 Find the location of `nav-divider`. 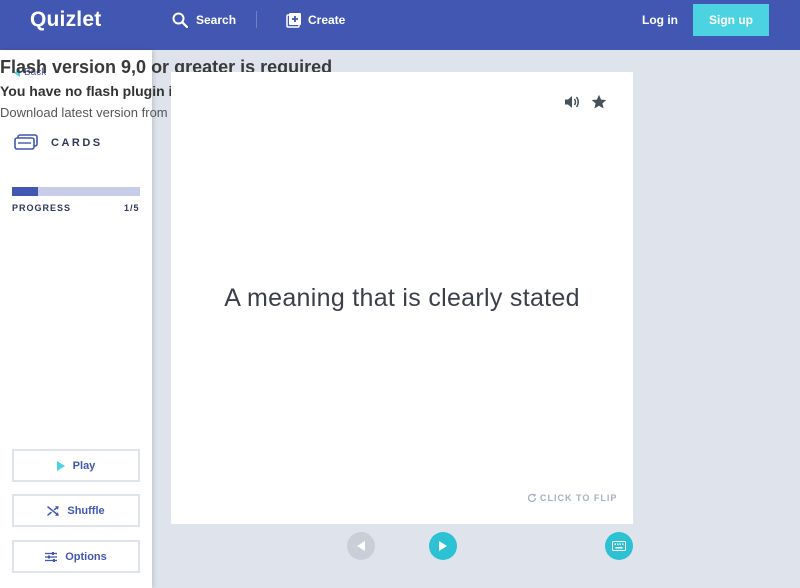

nav-divider is located at coordinates (256, 19).